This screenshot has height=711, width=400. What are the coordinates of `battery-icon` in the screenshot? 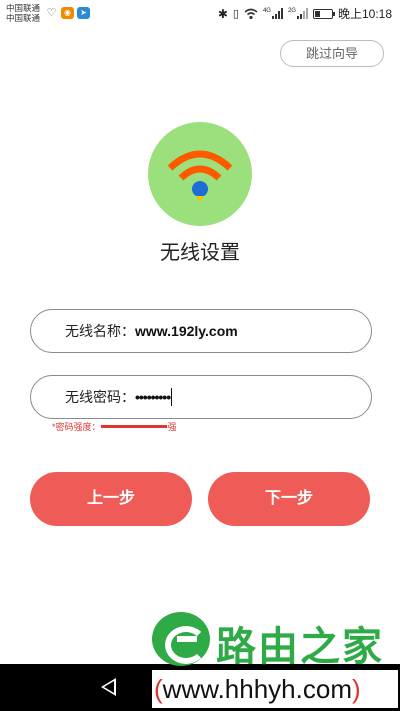 It's located at (323, 13).